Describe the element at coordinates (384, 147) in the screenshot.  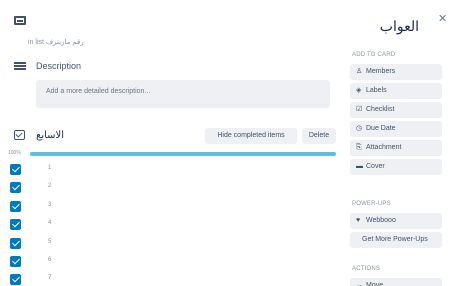
I see `button-label: Attachment` at that location.